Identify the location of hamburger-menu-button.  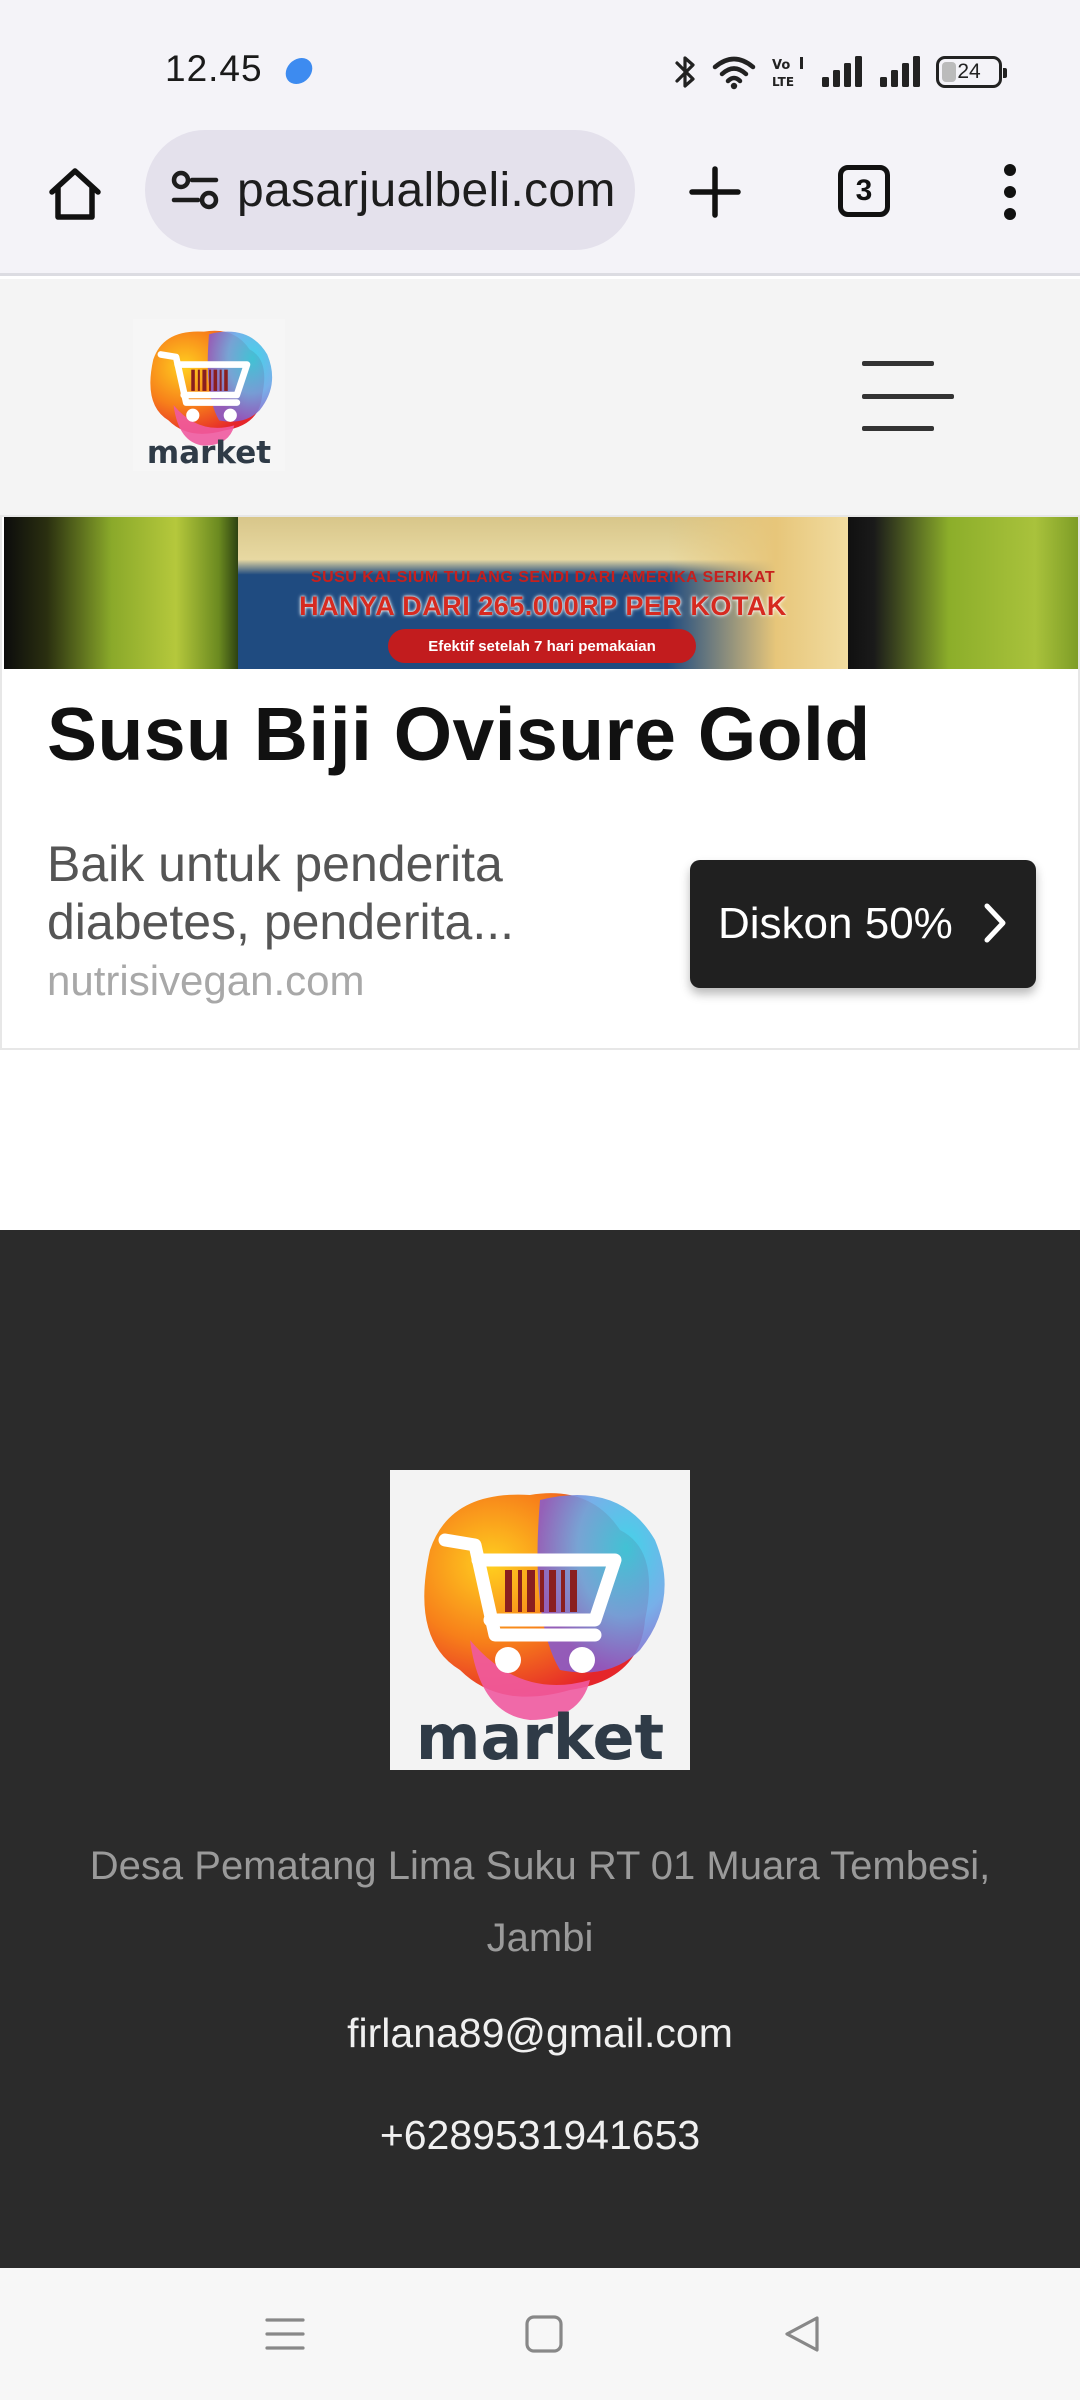
(908, 396).